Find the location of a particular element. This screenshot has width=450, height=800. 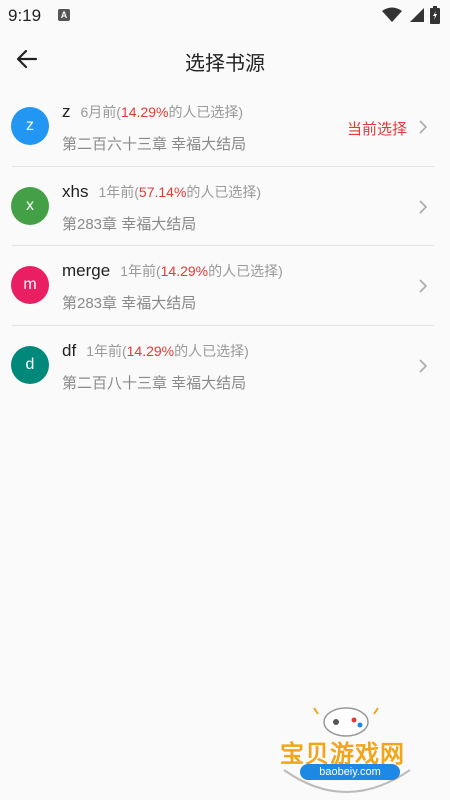

source-name: df is located at coordinates (69, 350).